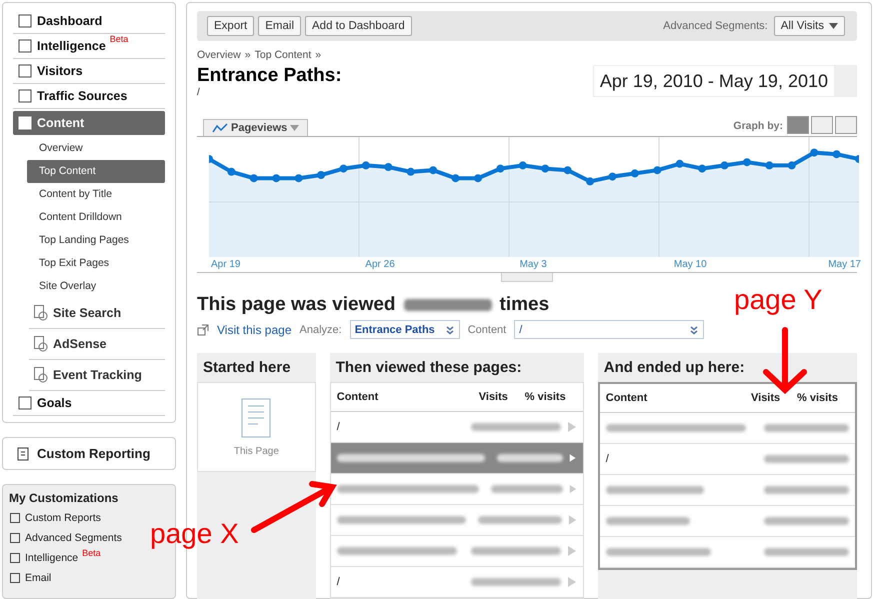 This screenshot has width=880, height=599. What do you see at coordinates (534, 264) in the screenshot?
I see `axis-label: May 3` at bounding box center [534, 264].